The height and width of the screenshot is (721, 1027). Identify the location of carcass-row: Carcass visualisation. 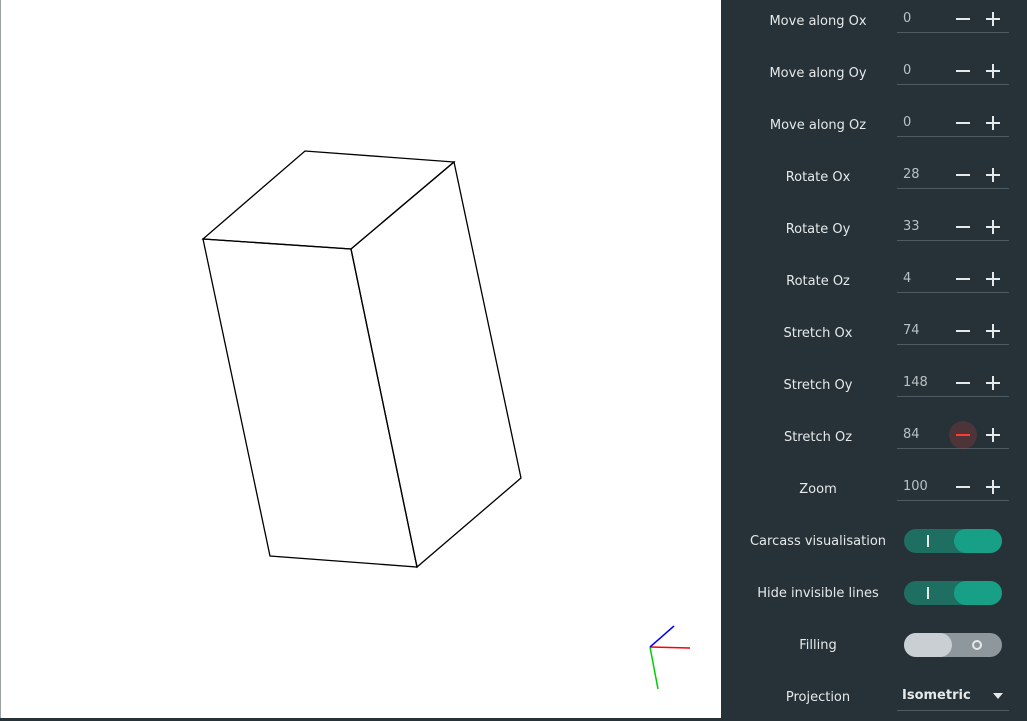
(874, 541).